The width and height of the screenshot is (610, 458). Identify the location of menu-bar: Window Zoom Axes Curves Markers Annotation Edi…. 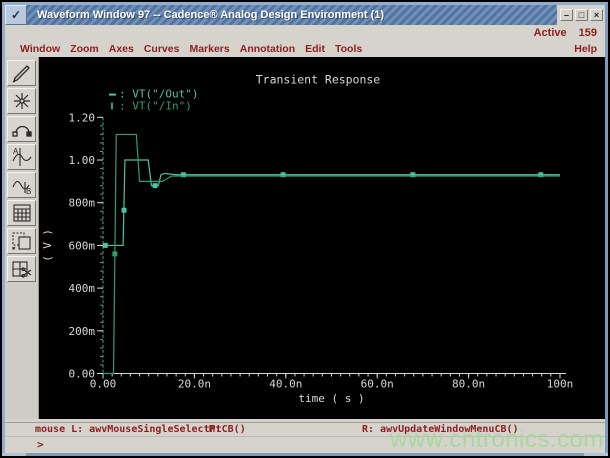
(305, 48).